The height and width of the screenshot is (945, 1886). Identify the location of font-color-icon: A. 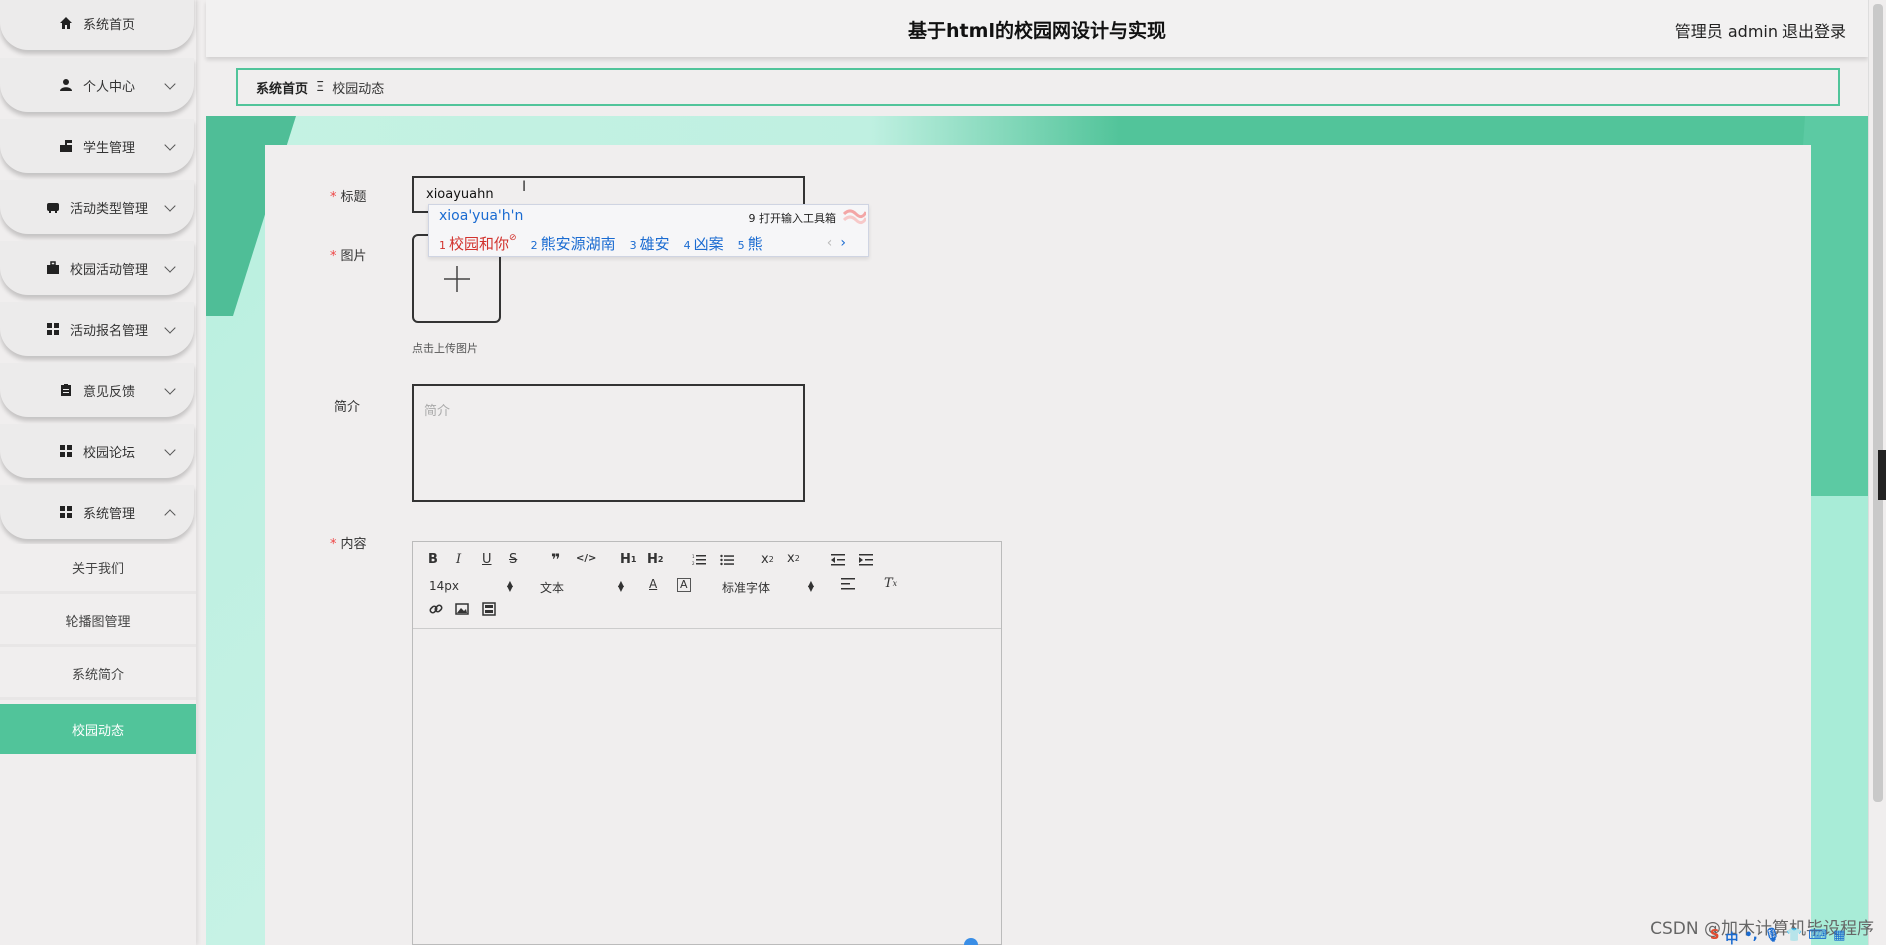
(653, 584).